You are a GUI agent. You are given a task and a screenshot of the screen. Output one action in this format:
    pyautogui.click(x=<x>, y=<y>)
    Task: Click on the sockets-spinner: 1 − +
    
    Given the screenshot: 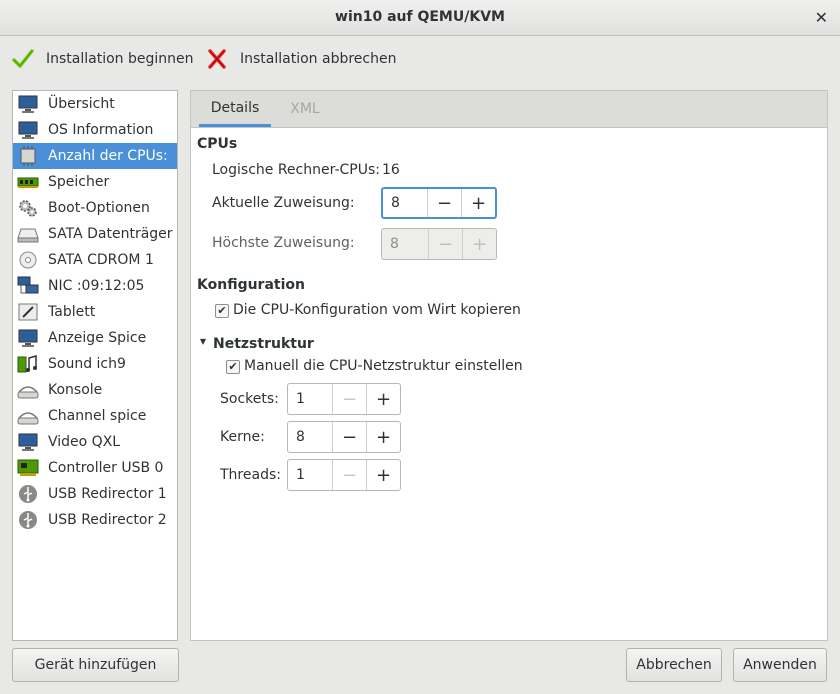 What is the action you would take?
    pyautogui.click(x=344, y=399)
    